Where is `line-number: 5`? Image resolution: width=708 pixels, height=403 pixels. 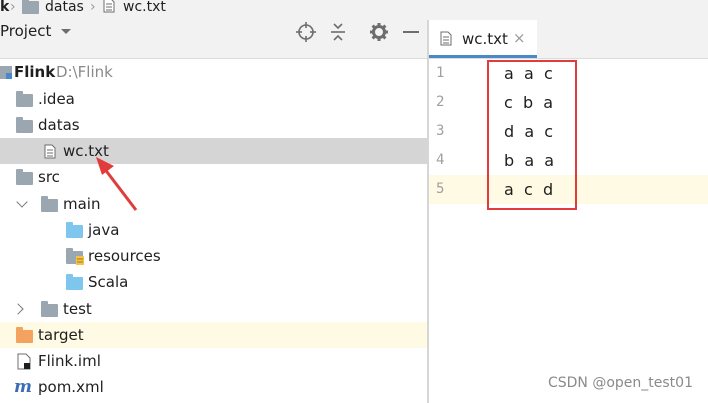 line-number: 5 is located at coordinates (440, 189).